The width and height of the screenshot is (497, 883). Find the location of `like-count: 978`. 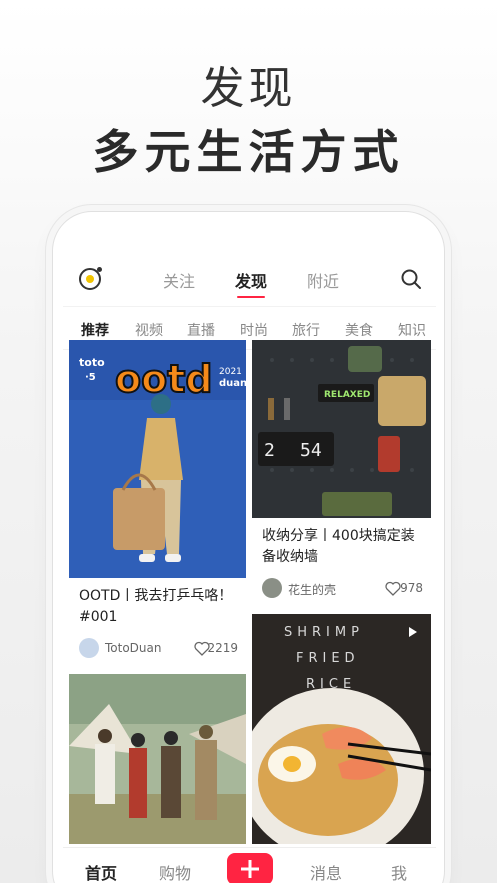

like-count: 978 is located at coordinates (411, 588).